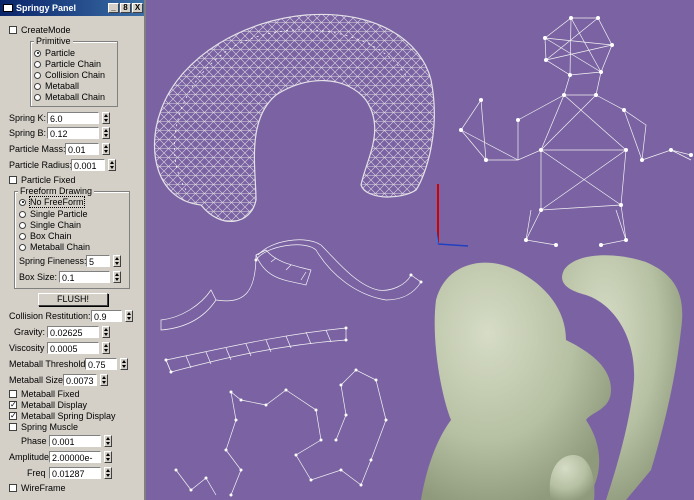 The width and height of the screenshot is (694, 500). Describe the element at coordinates (73, 64) in the screenshot. I see `radio-label: Particle Chain` at that location.